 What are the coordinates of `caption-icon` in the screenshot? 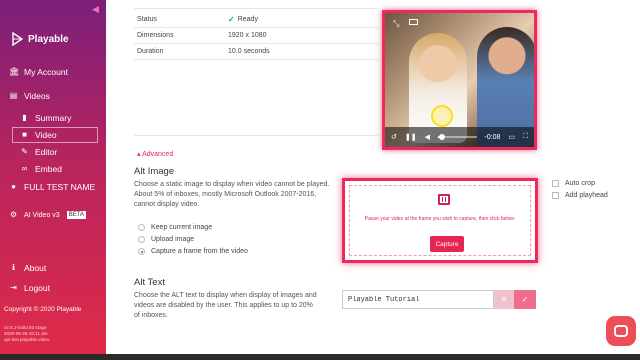 It's located at (413, 22).